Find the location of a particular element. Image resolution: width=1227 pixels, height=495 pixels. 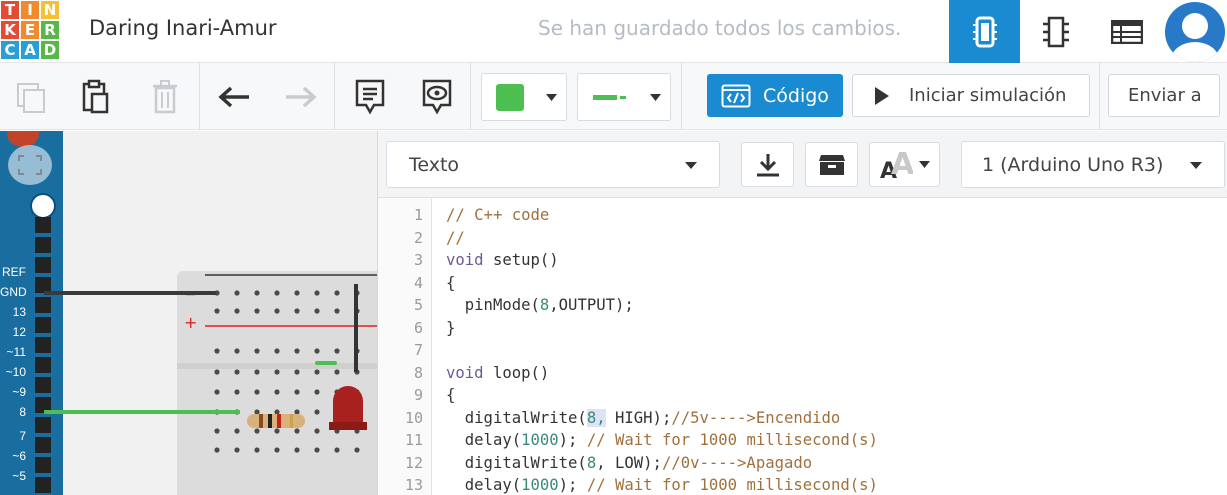

resistor is located at coordinates (276, 421).